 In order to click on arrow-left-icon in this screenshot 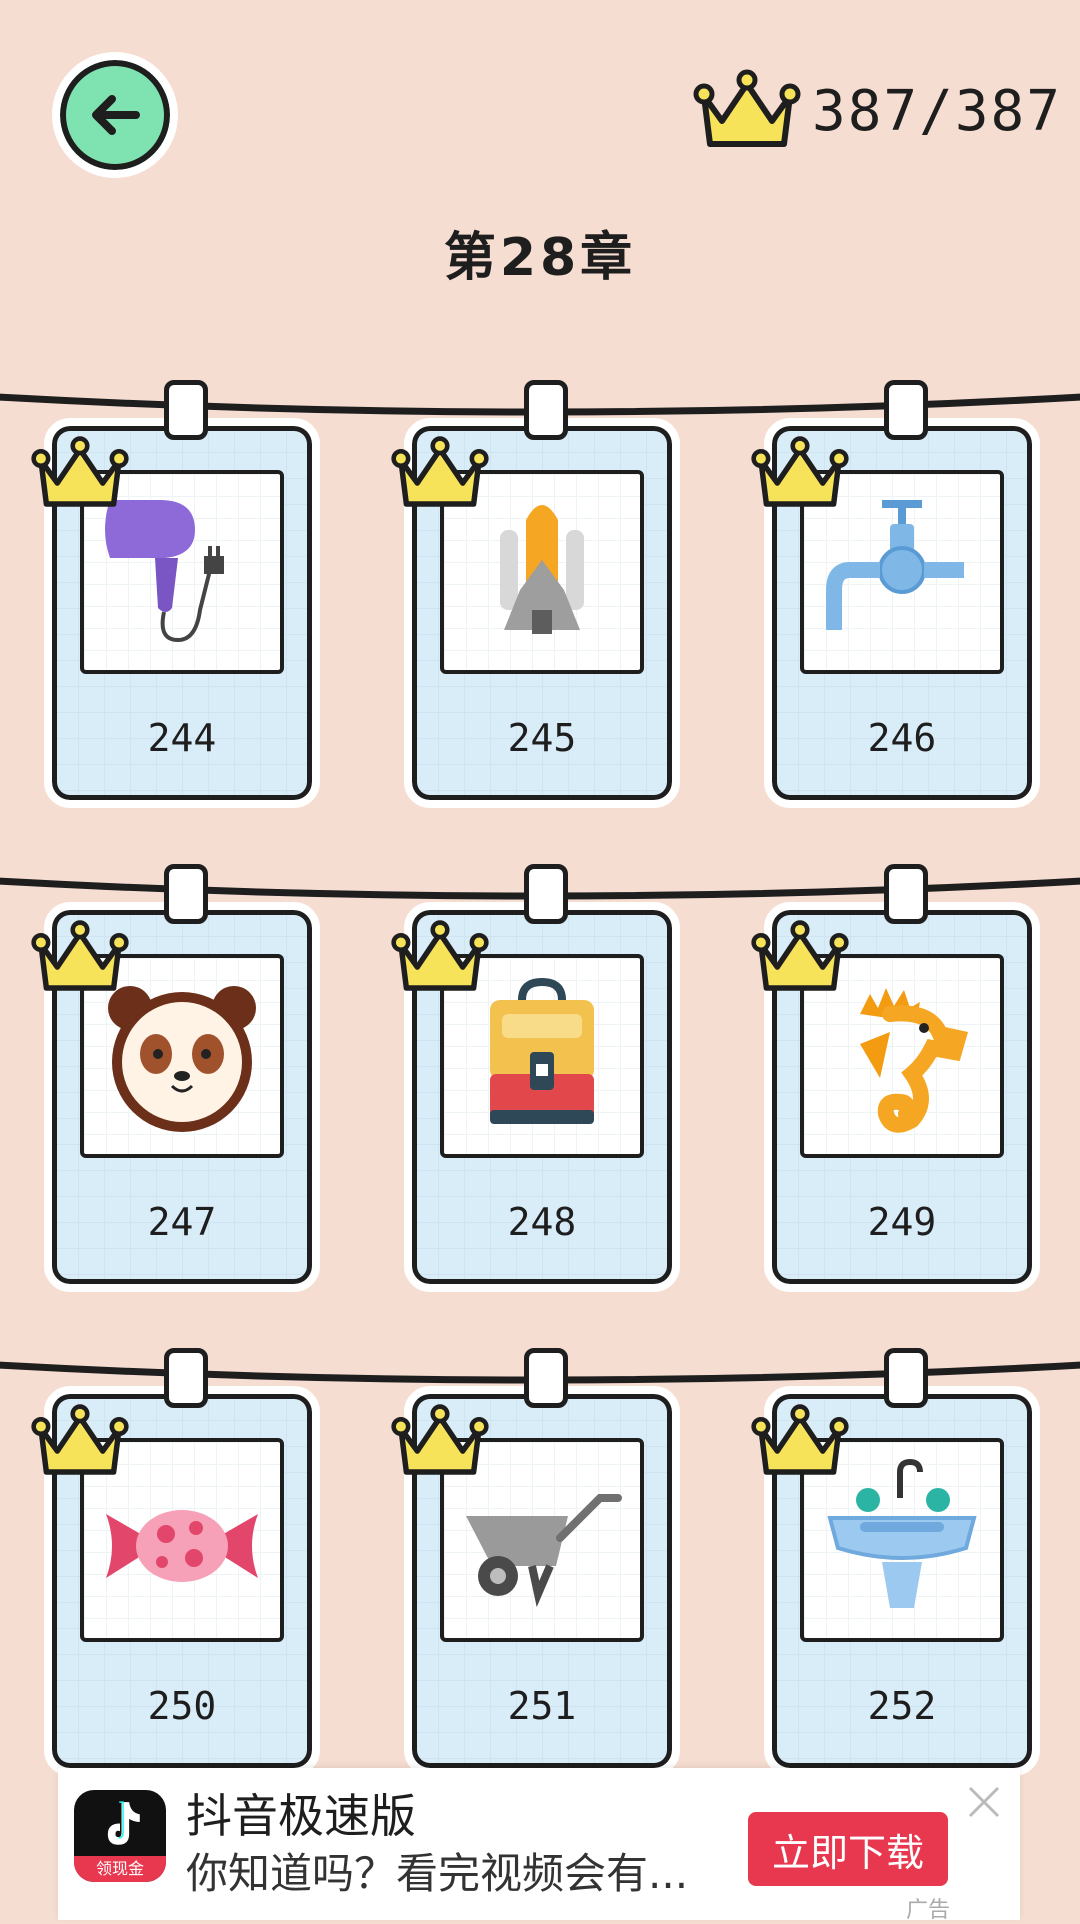, I will do `click(116, 115)`.